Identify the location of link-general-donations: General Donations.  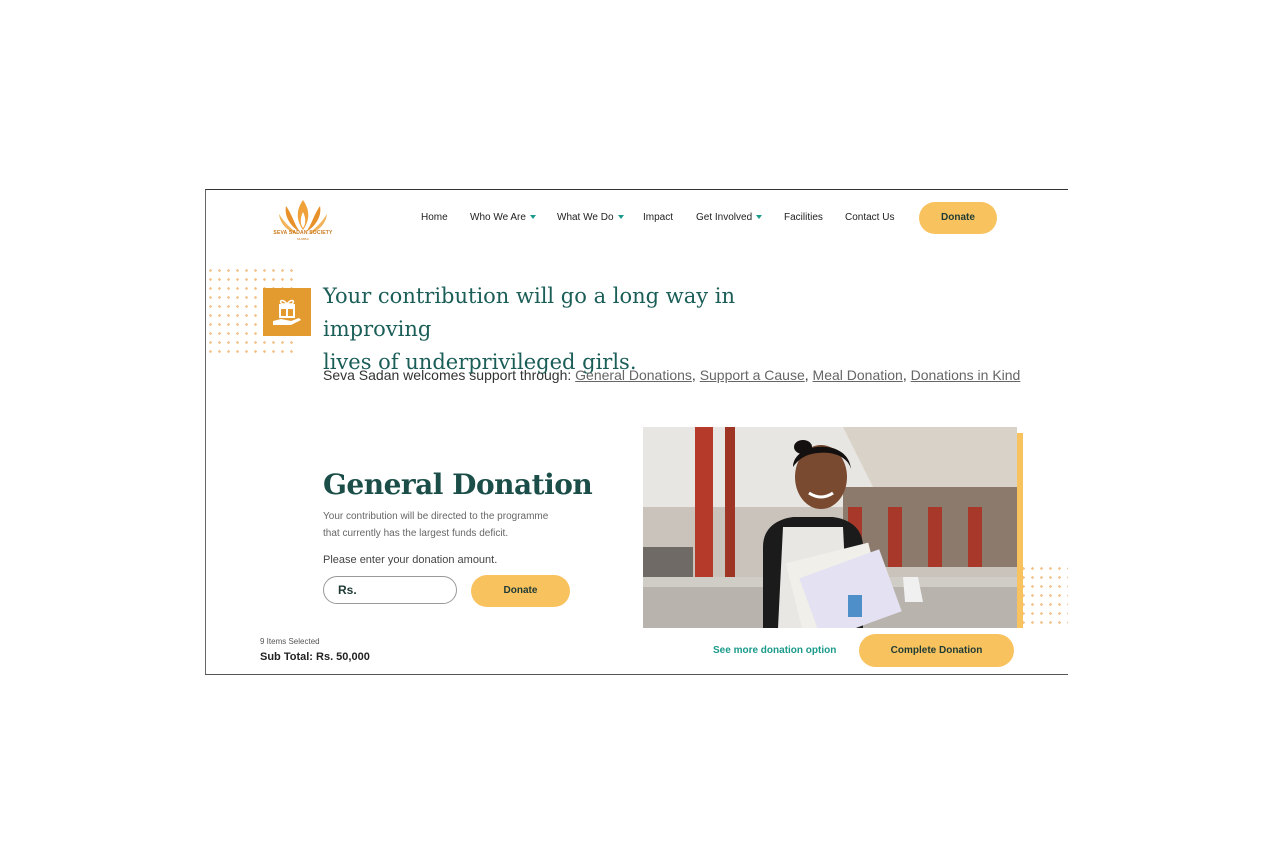
(633, 375).